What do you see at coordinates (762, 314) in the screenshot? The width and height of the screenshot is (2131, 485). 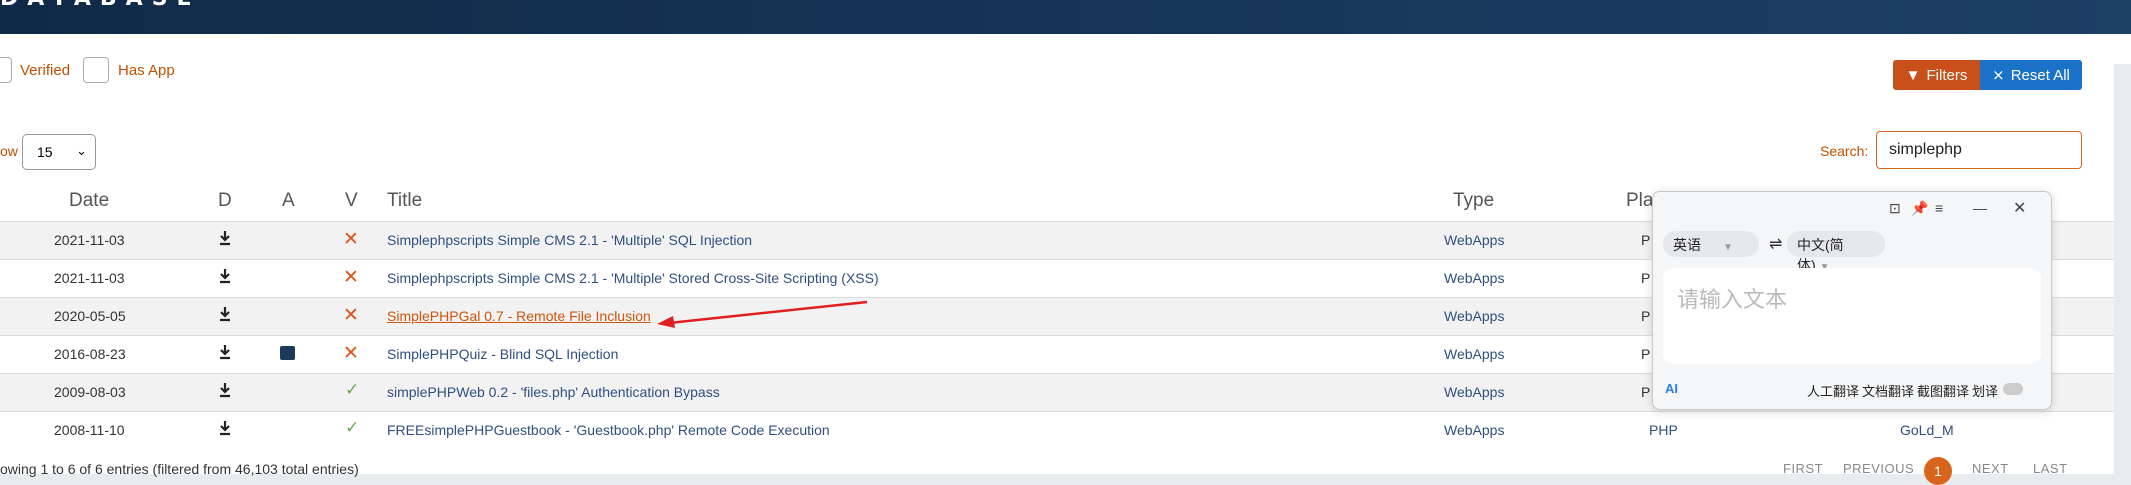 I see `annotation-arrow` at bounding box center [762, 314].